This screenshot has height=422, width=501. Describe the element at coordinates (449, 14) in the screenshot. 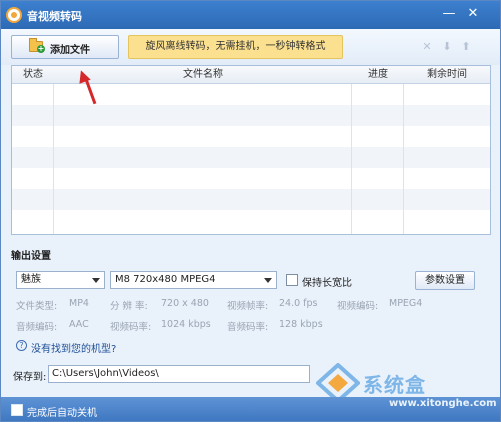

I see `minimize-button: —` at that location.